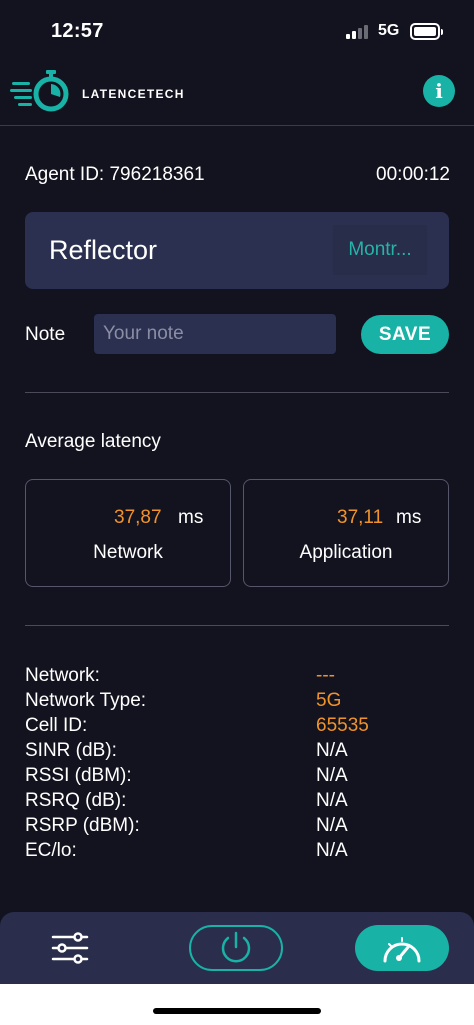 The height and width of the screenshot is (1025, 474). I want to click on agent-id: Agent ID: 796218361, so click(115, 174).